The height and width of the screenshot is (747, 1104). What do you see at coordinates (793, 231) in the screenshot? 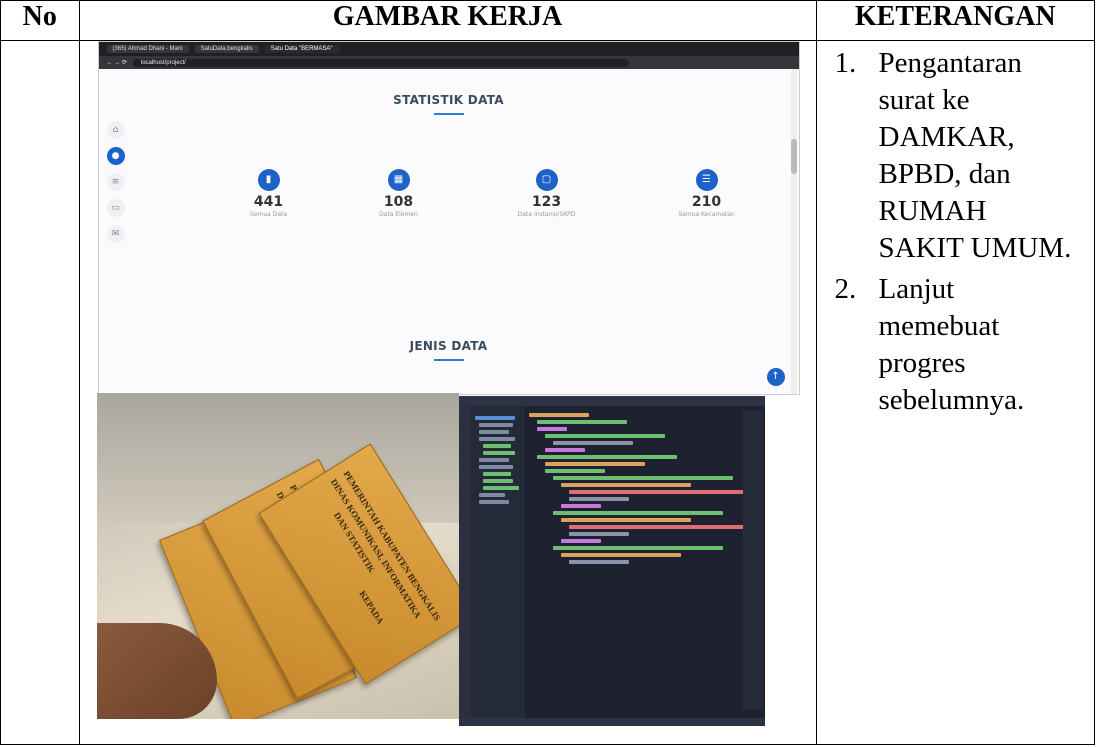
I see `page-scrollbar` at bounding box center [793, 231].